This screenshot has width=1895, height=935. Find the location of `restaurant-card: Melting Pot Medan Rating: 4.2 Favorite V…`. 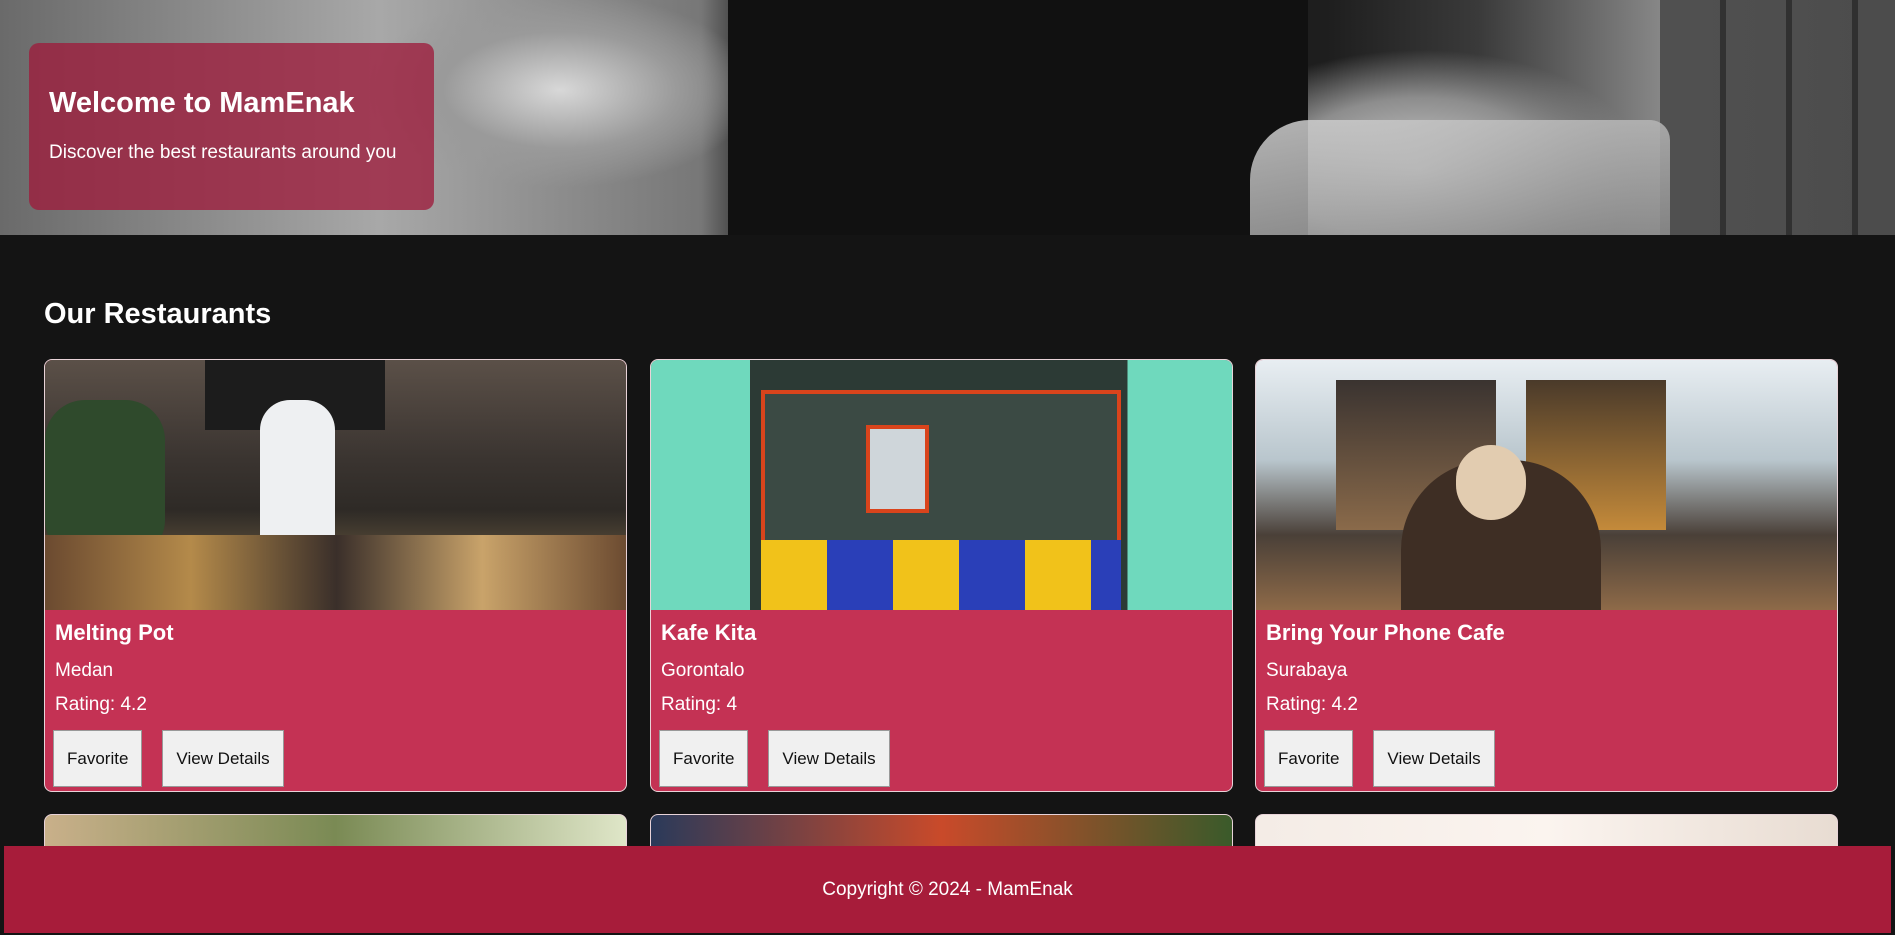

restaurant-card: Melting Pot Medan Rating: 4.2 Favorite V… is located at coordinates (335, 575).